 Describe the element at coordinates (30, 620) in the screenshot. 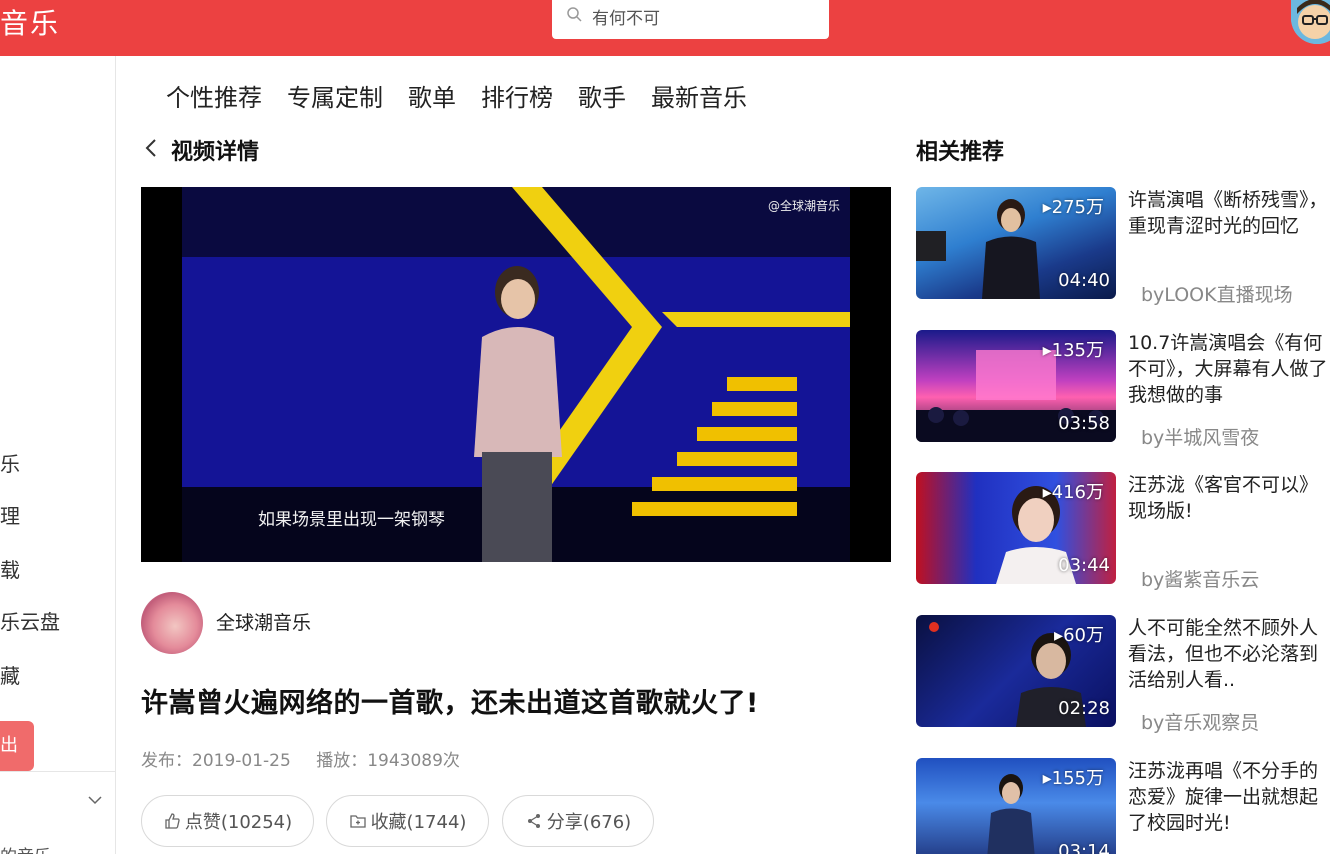

I see `sidebar-item-cloud: 乐云盘` at that location.